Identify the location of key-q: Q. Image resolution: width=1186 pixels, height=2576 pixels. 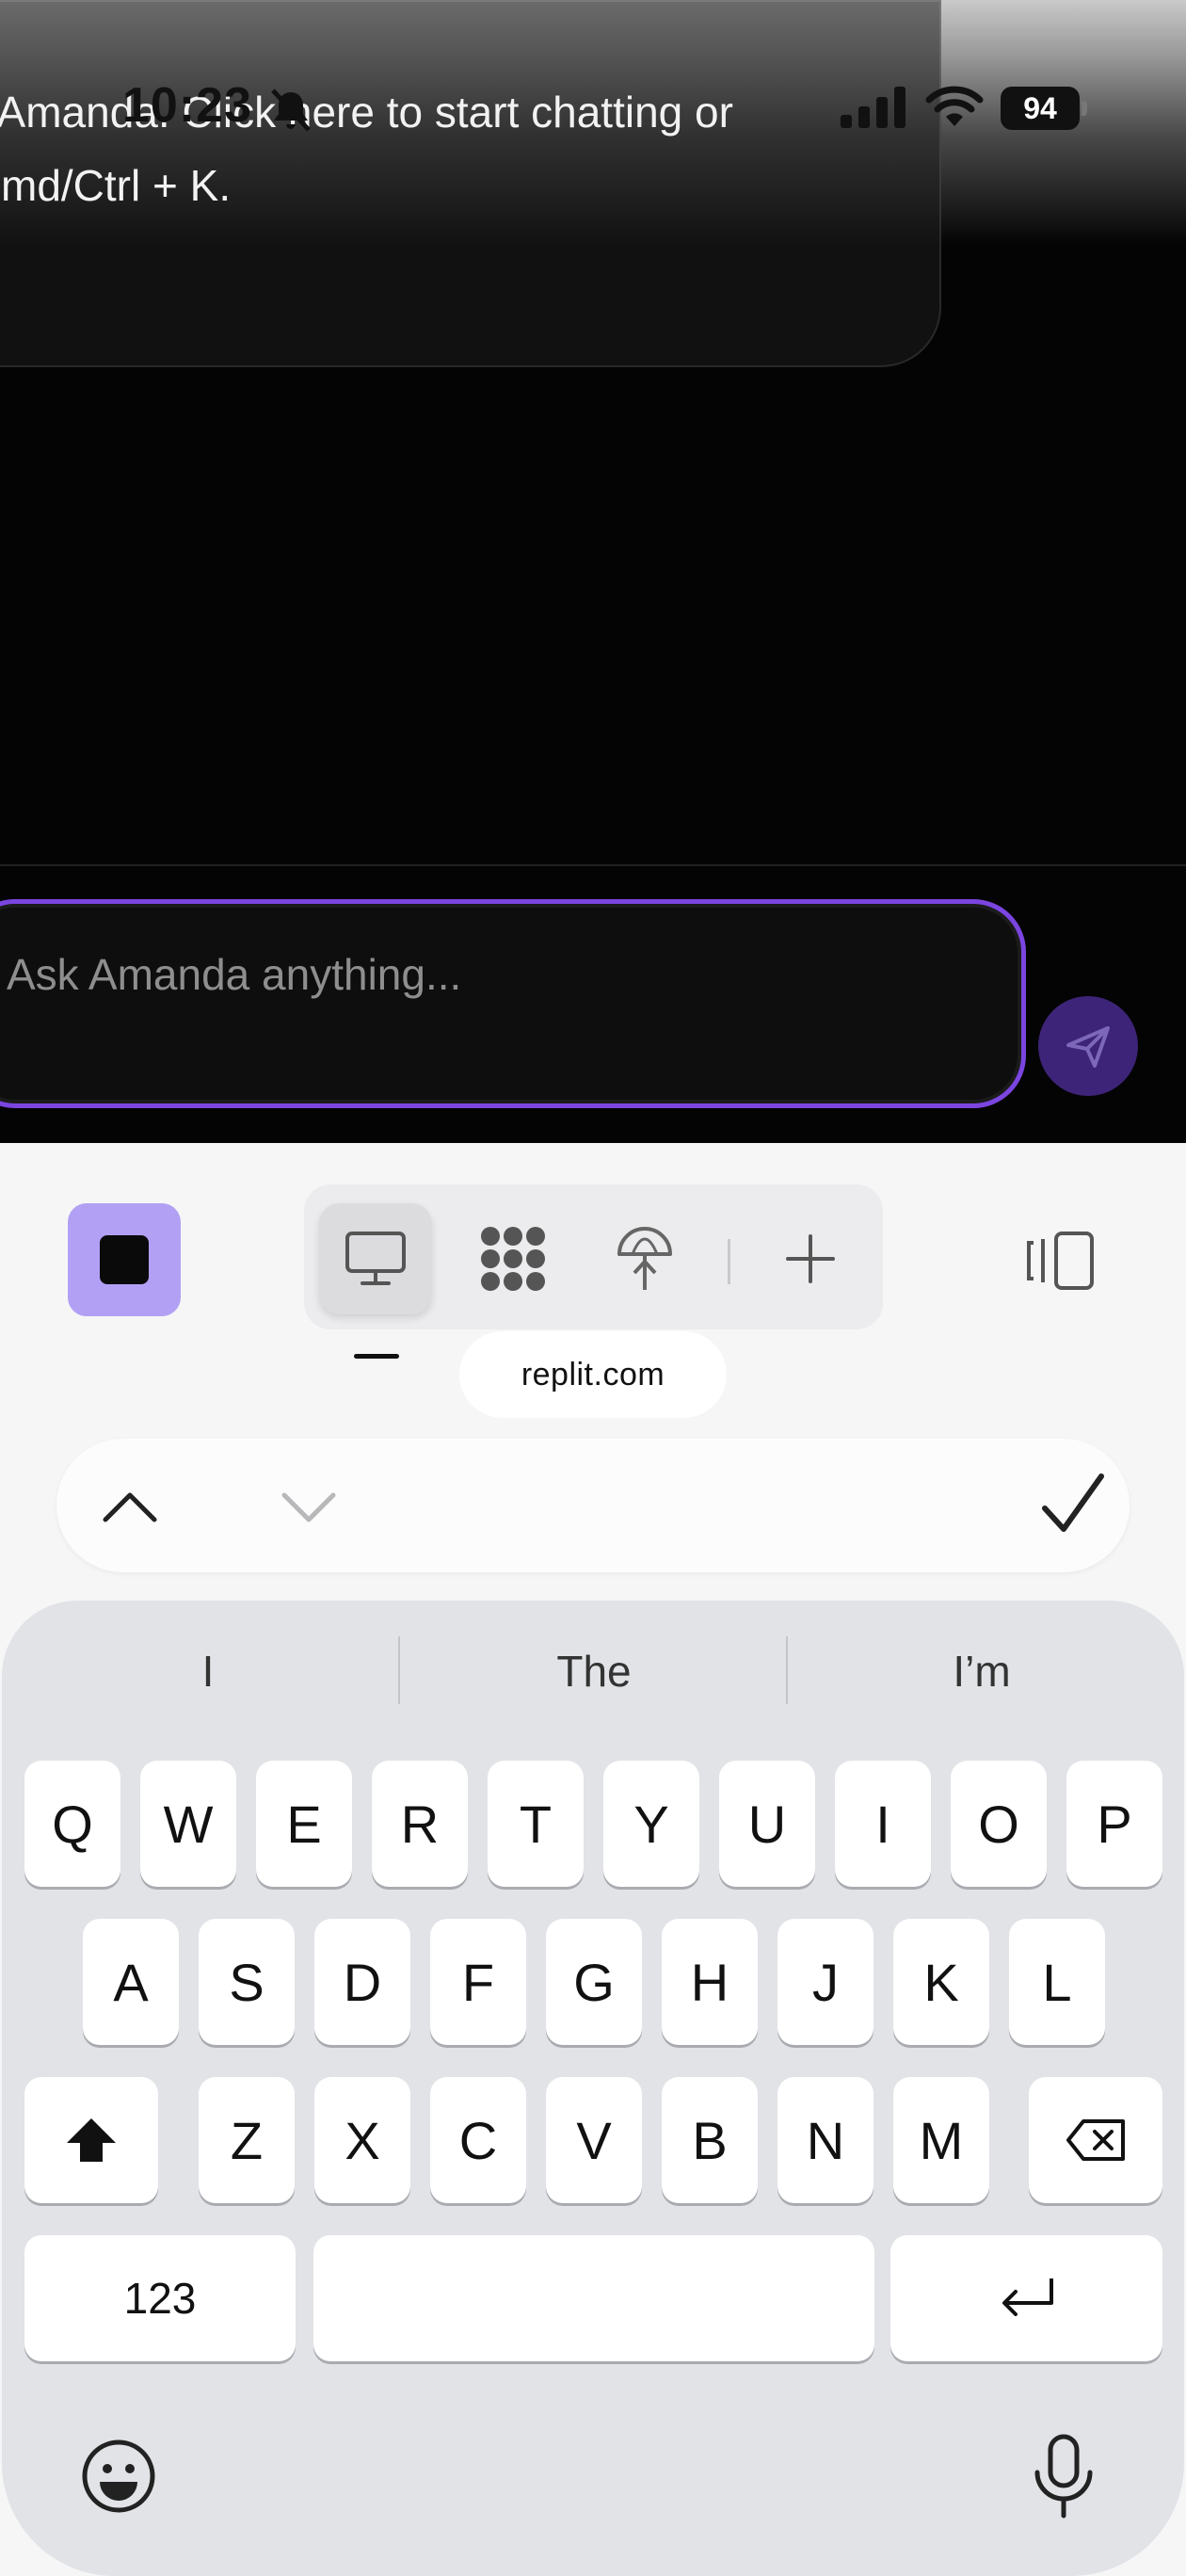
(72, 1824).